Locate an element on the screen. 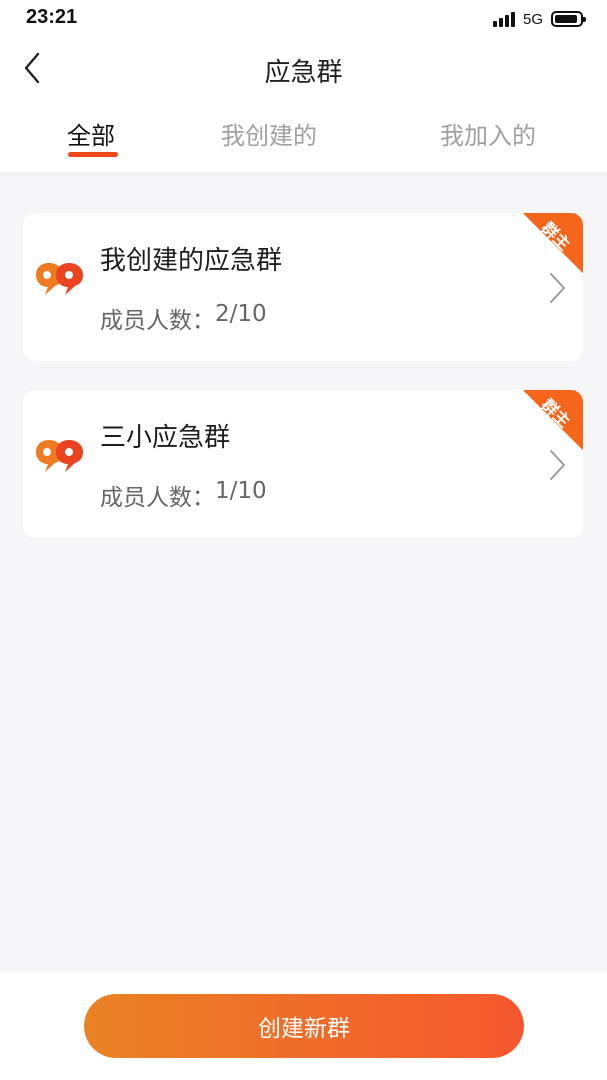 Image resolution: width=607 pixels, height=1080 pixels. member-count: 成员人数： 2/10 is located at coordinates (183, 318).